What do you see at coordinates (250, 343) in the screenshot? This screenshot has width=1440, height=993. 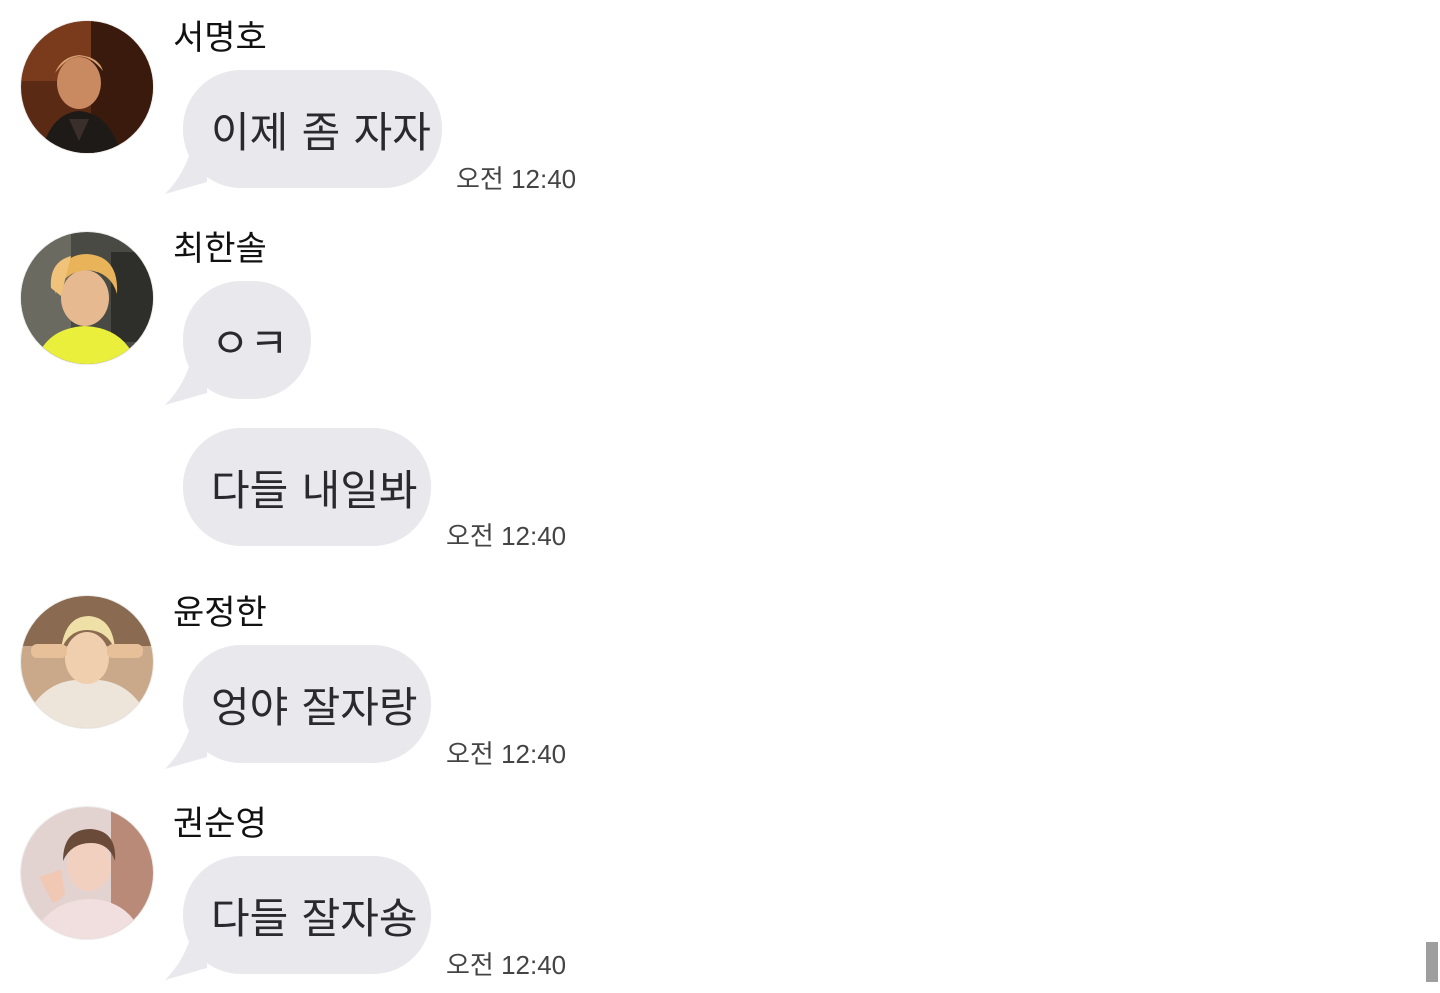 I see `message-text: ㅇㅋ` at bounding box center [250, 343].